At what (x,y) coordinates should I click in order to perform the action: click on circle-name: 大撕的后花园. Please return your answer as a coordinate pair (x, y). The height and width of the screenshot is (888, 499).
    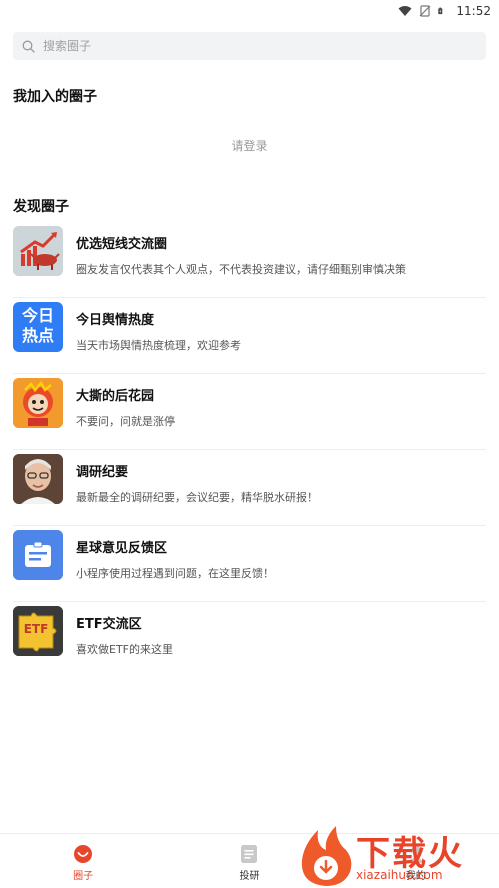
    Looking at the image, I should click on (115, 396).